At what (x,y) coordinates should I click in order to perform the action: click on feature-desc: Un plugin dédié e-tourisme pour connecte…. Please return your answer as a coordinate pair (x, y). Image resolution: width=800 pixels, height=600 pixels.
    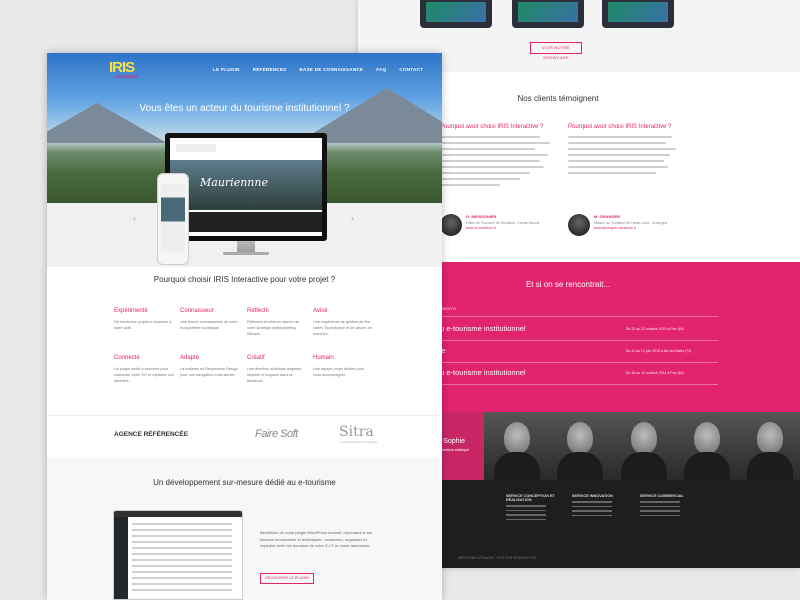
    Looking at the image, I should click on (144, 375).